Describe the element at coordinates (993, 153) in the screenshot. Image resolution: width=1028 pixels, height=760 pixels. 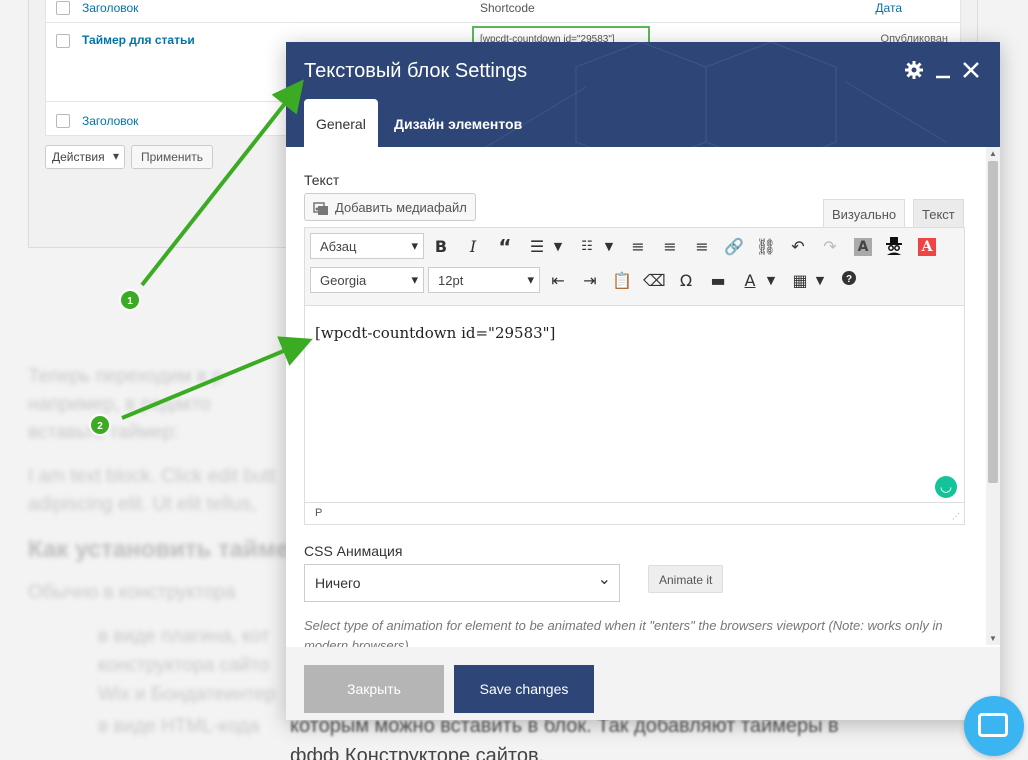
I see `scroll-up-icon: ▲` at that location.